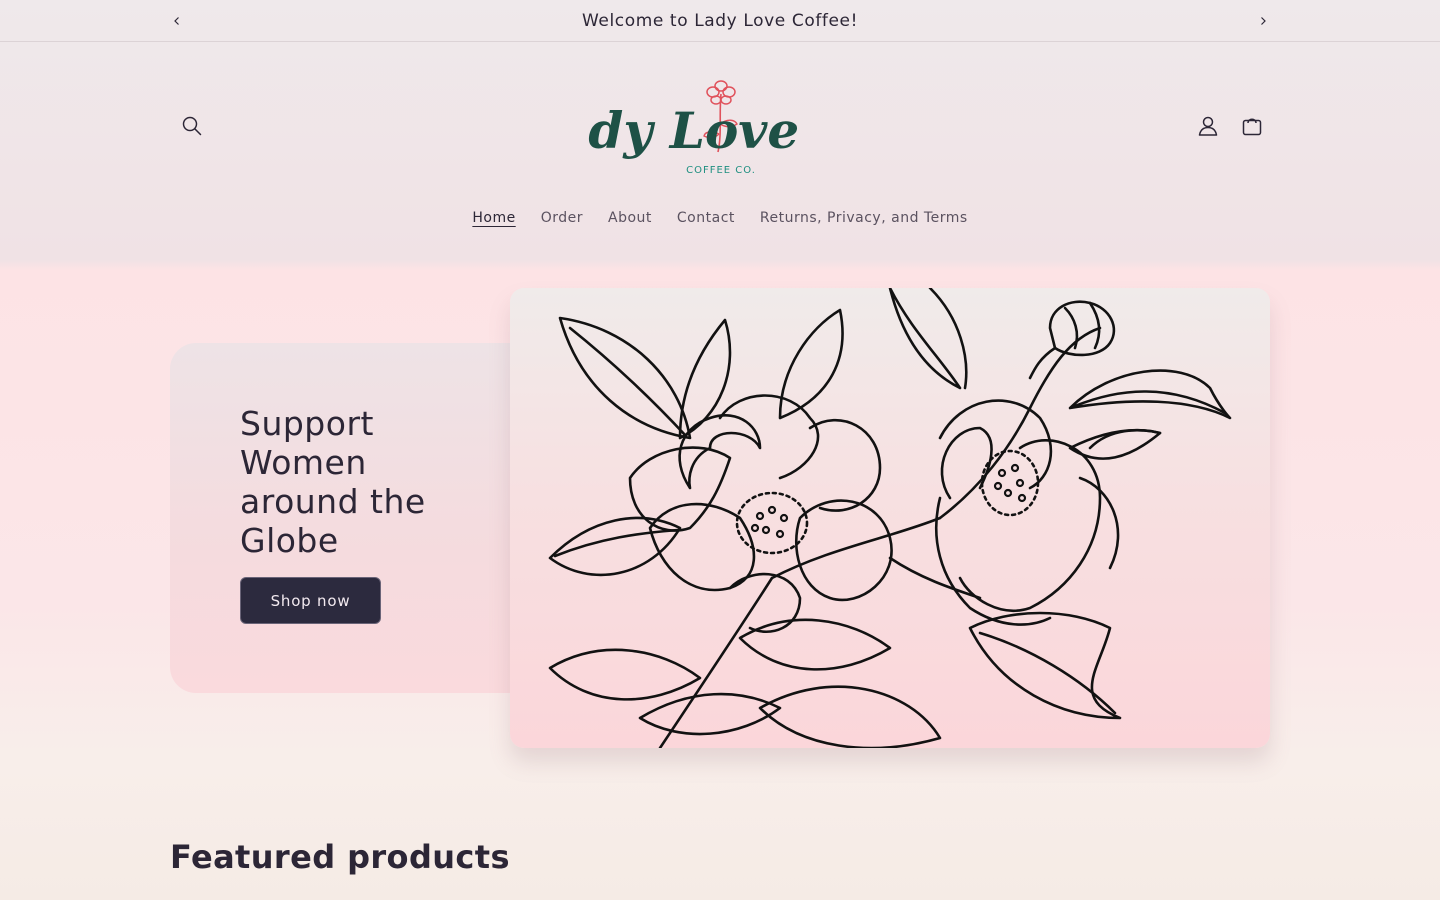  I want to click on announcement-bar: Welcome to Lady Love Coffee!, so click(720, 21).